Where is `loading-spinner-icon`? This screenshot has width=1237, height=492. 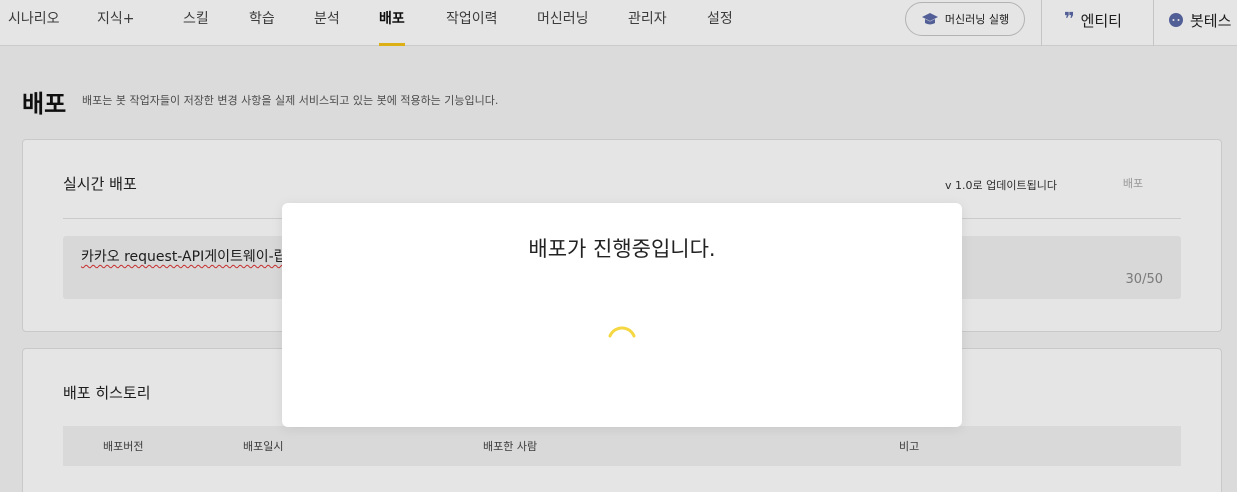 loading-spinner-icon is located at coordinates (622, 332).